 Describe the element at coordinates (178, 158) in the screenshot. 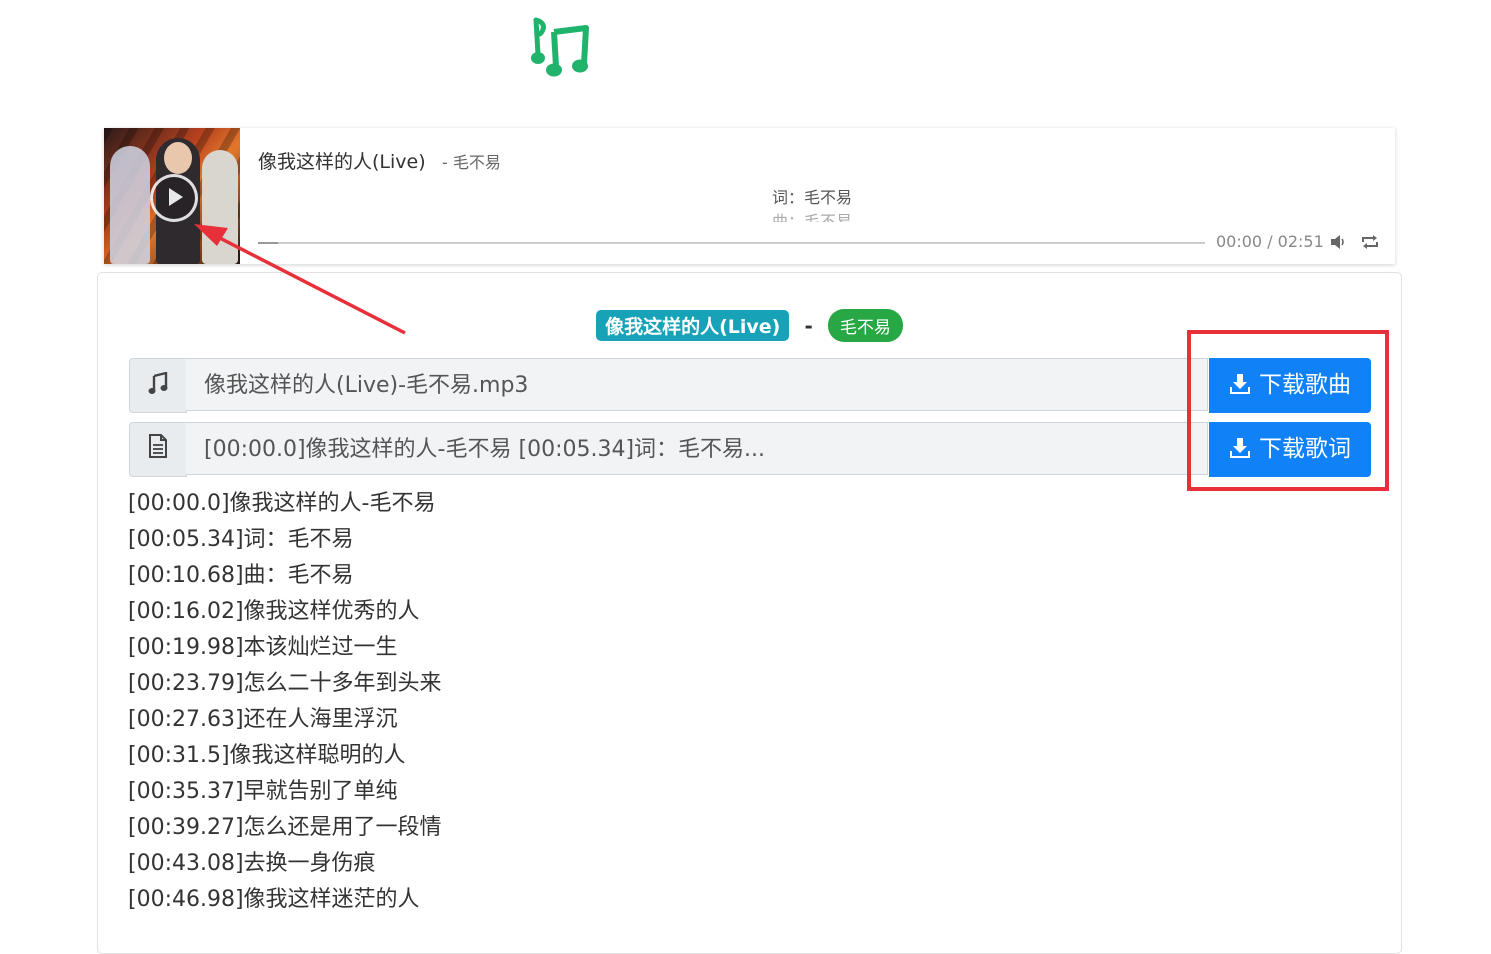

I see `cover-figure-face` at that location.